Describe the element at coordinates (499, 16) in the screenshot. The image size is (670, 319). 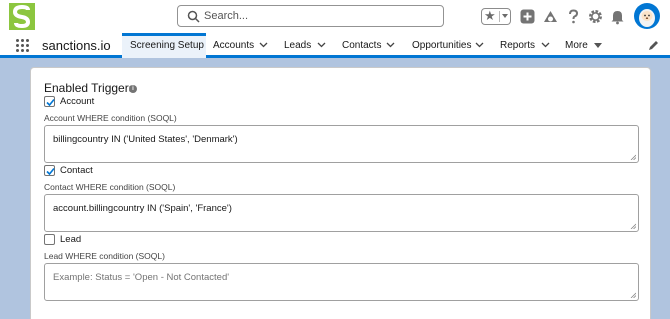
I see `favorites-divider` at that location.